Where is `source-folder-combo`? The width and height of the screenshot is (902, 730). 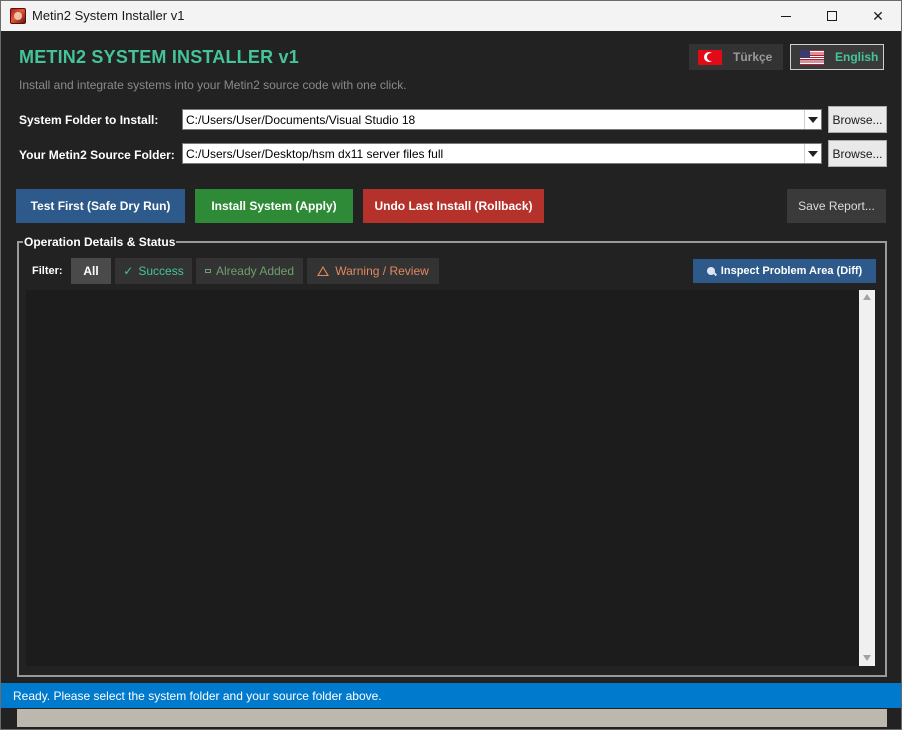 source-folder-combo is located at coordinates (502, 153).